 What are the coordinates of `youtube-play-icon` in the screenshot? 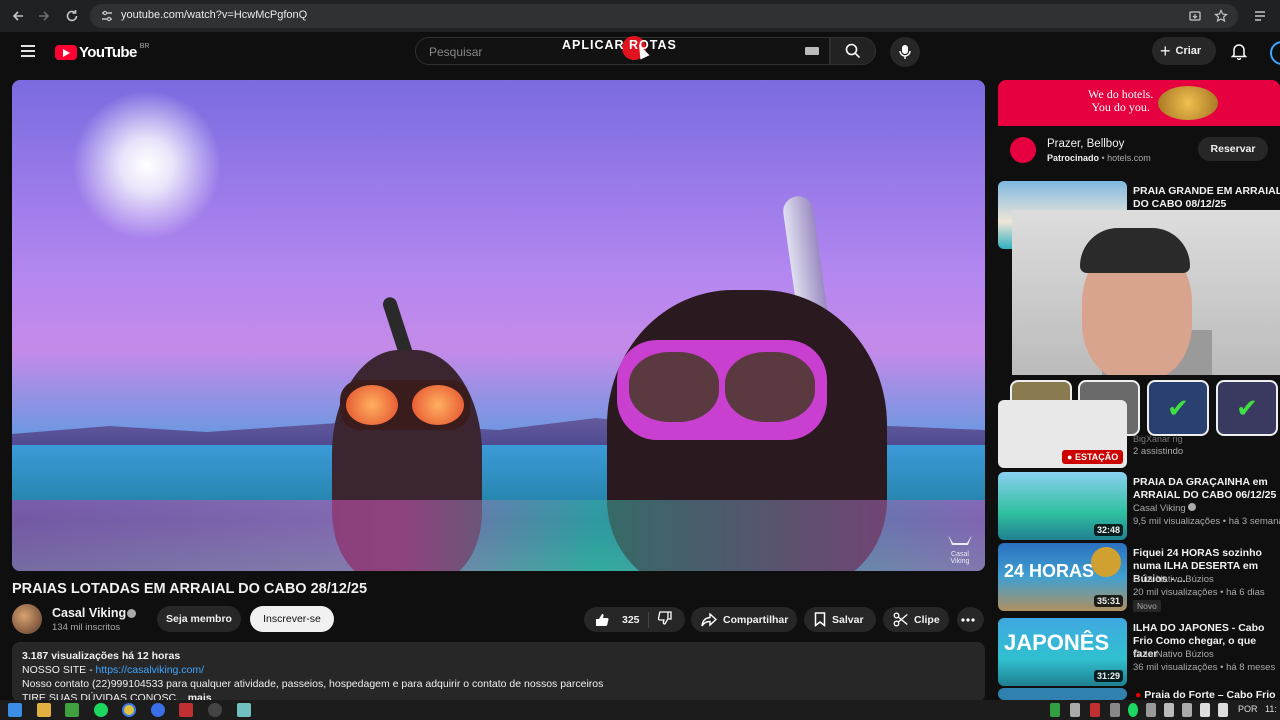 It's located at (66, 52).